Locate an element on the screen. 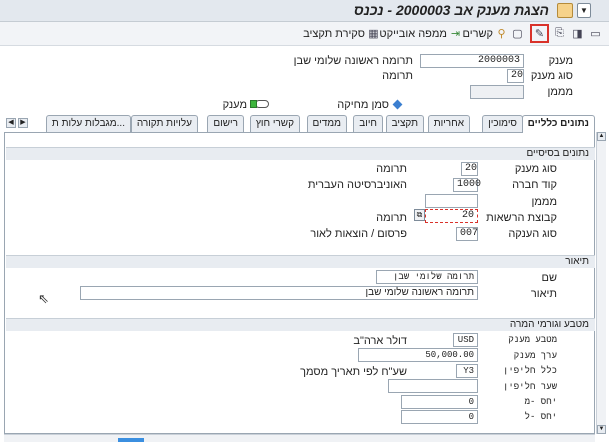 This screenshot has width=609, height=444. grant-type-label: סוג מענק is located at coordinates (551, 76).